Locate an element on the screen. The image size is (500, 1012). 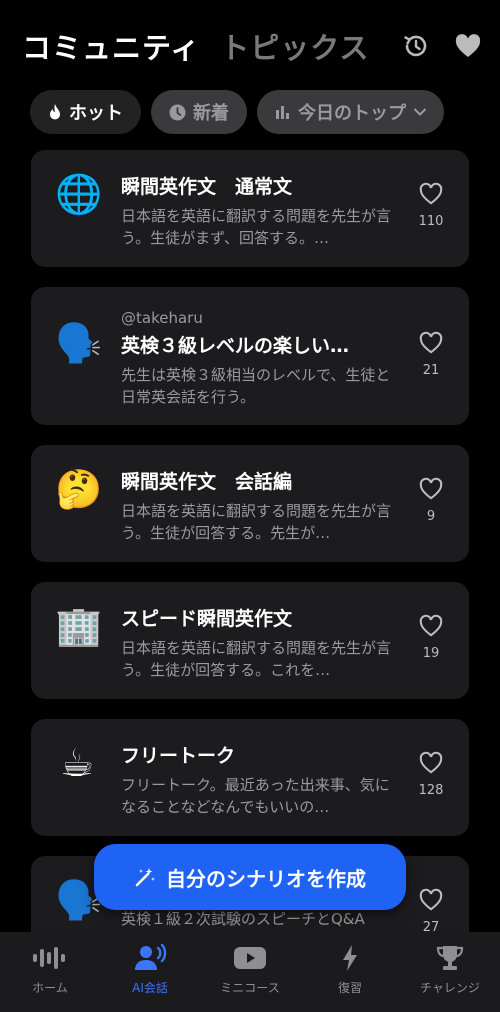
chevron-down-icon is located at coordinates (420, 112).